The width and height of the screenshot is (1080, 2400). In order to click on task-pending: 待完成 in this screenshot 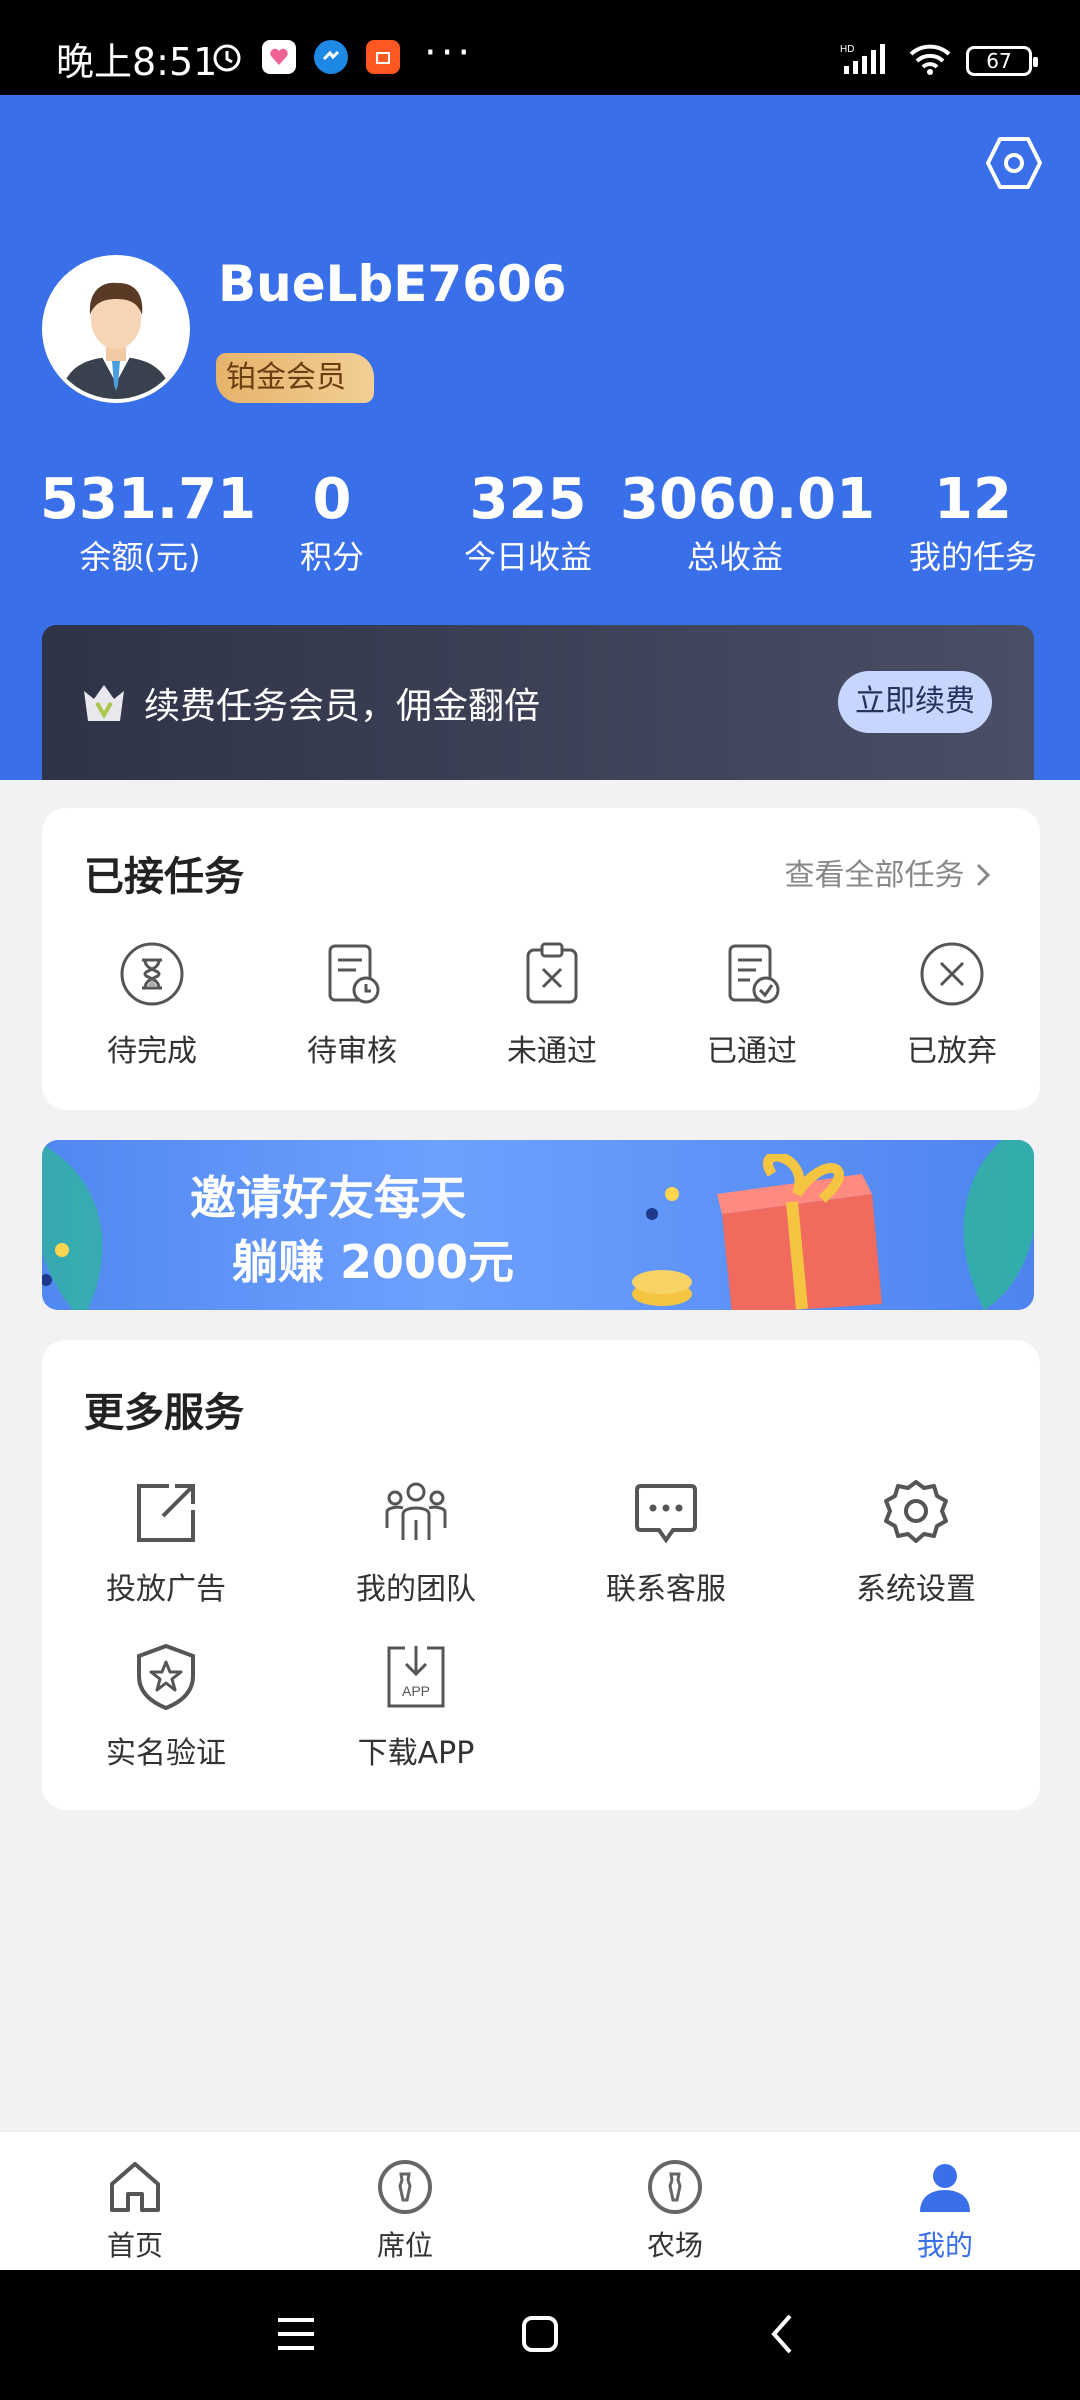, I will do `click(152, 1005)`.